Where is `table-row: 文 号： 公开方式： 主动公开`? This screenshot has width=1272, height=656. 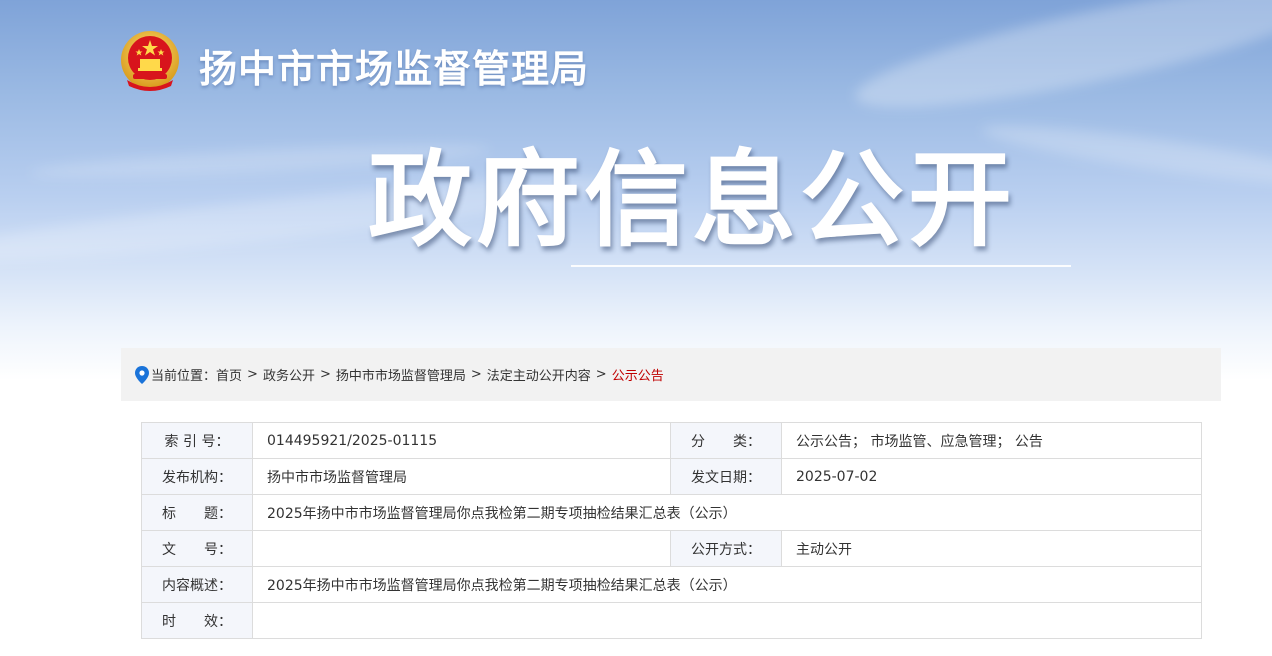
table-row: 文 号： 公开方式： 主动公开 is located at coordinates (671, 548).